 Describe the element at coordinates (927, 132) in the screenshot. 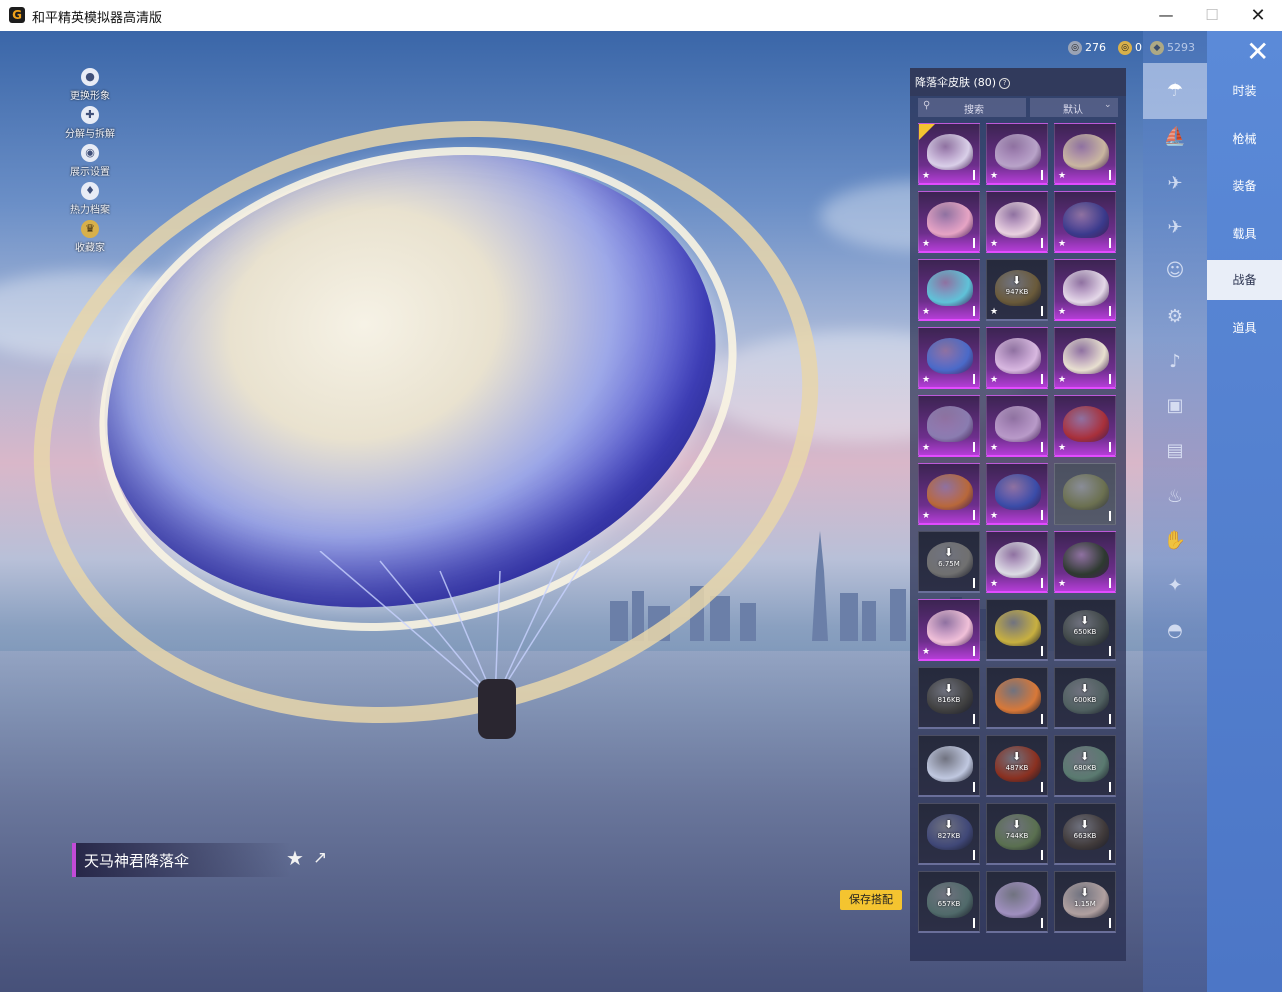

I see `selected-check-icon` at that location.